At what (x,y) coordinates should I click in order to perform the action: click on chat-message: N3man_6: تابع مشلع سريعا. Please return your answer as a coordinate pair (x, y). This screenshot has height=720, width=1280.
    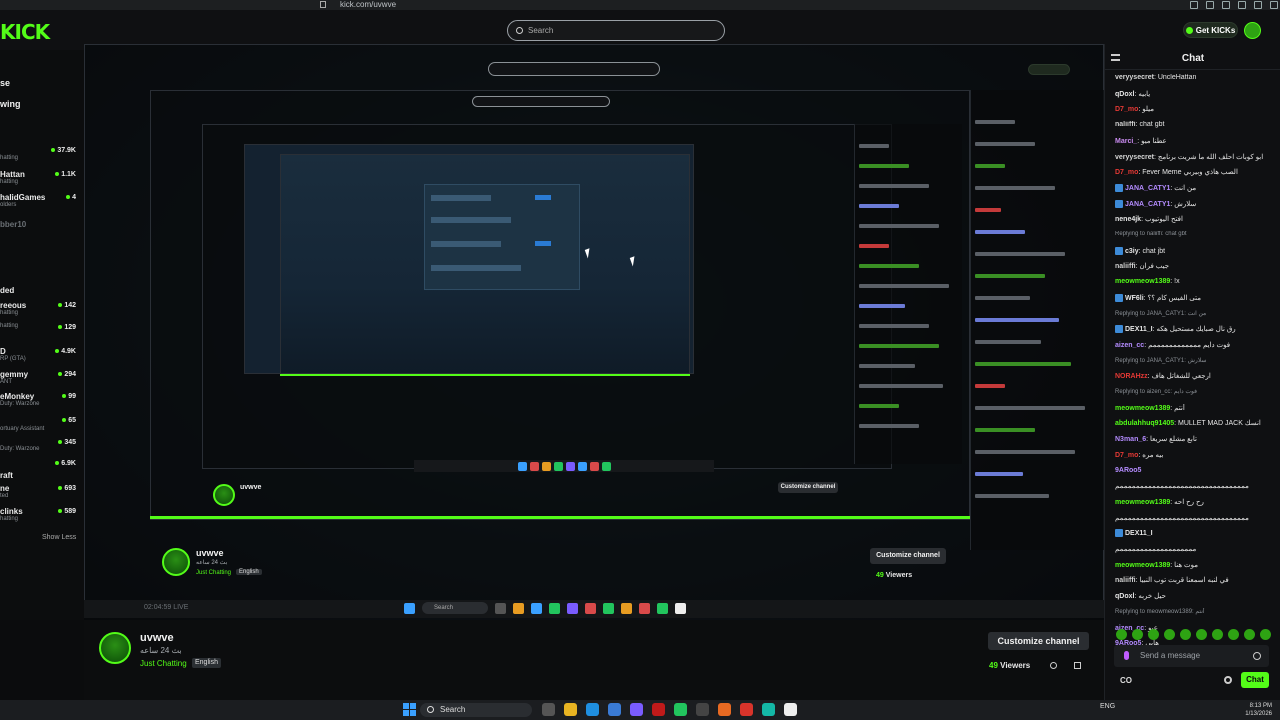
    Looking at the image, I should click on (1196, 439).